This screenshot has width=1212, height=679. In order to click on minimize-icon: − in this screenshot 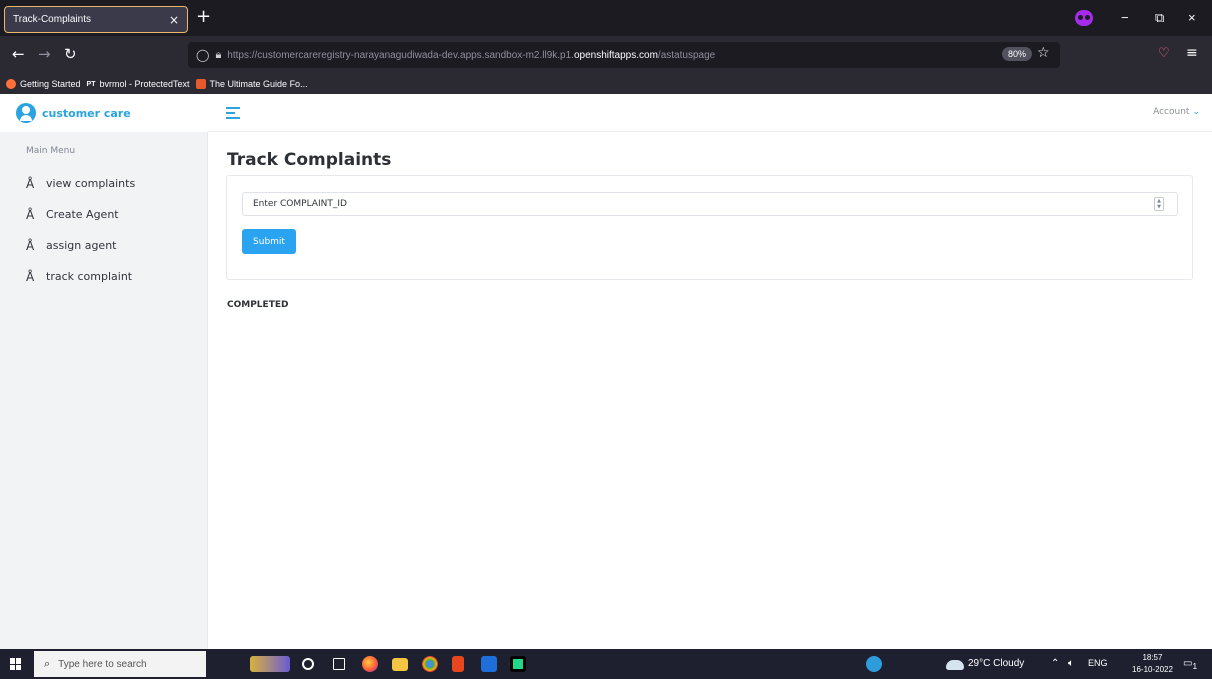, I will do `click(1125, 17)`.